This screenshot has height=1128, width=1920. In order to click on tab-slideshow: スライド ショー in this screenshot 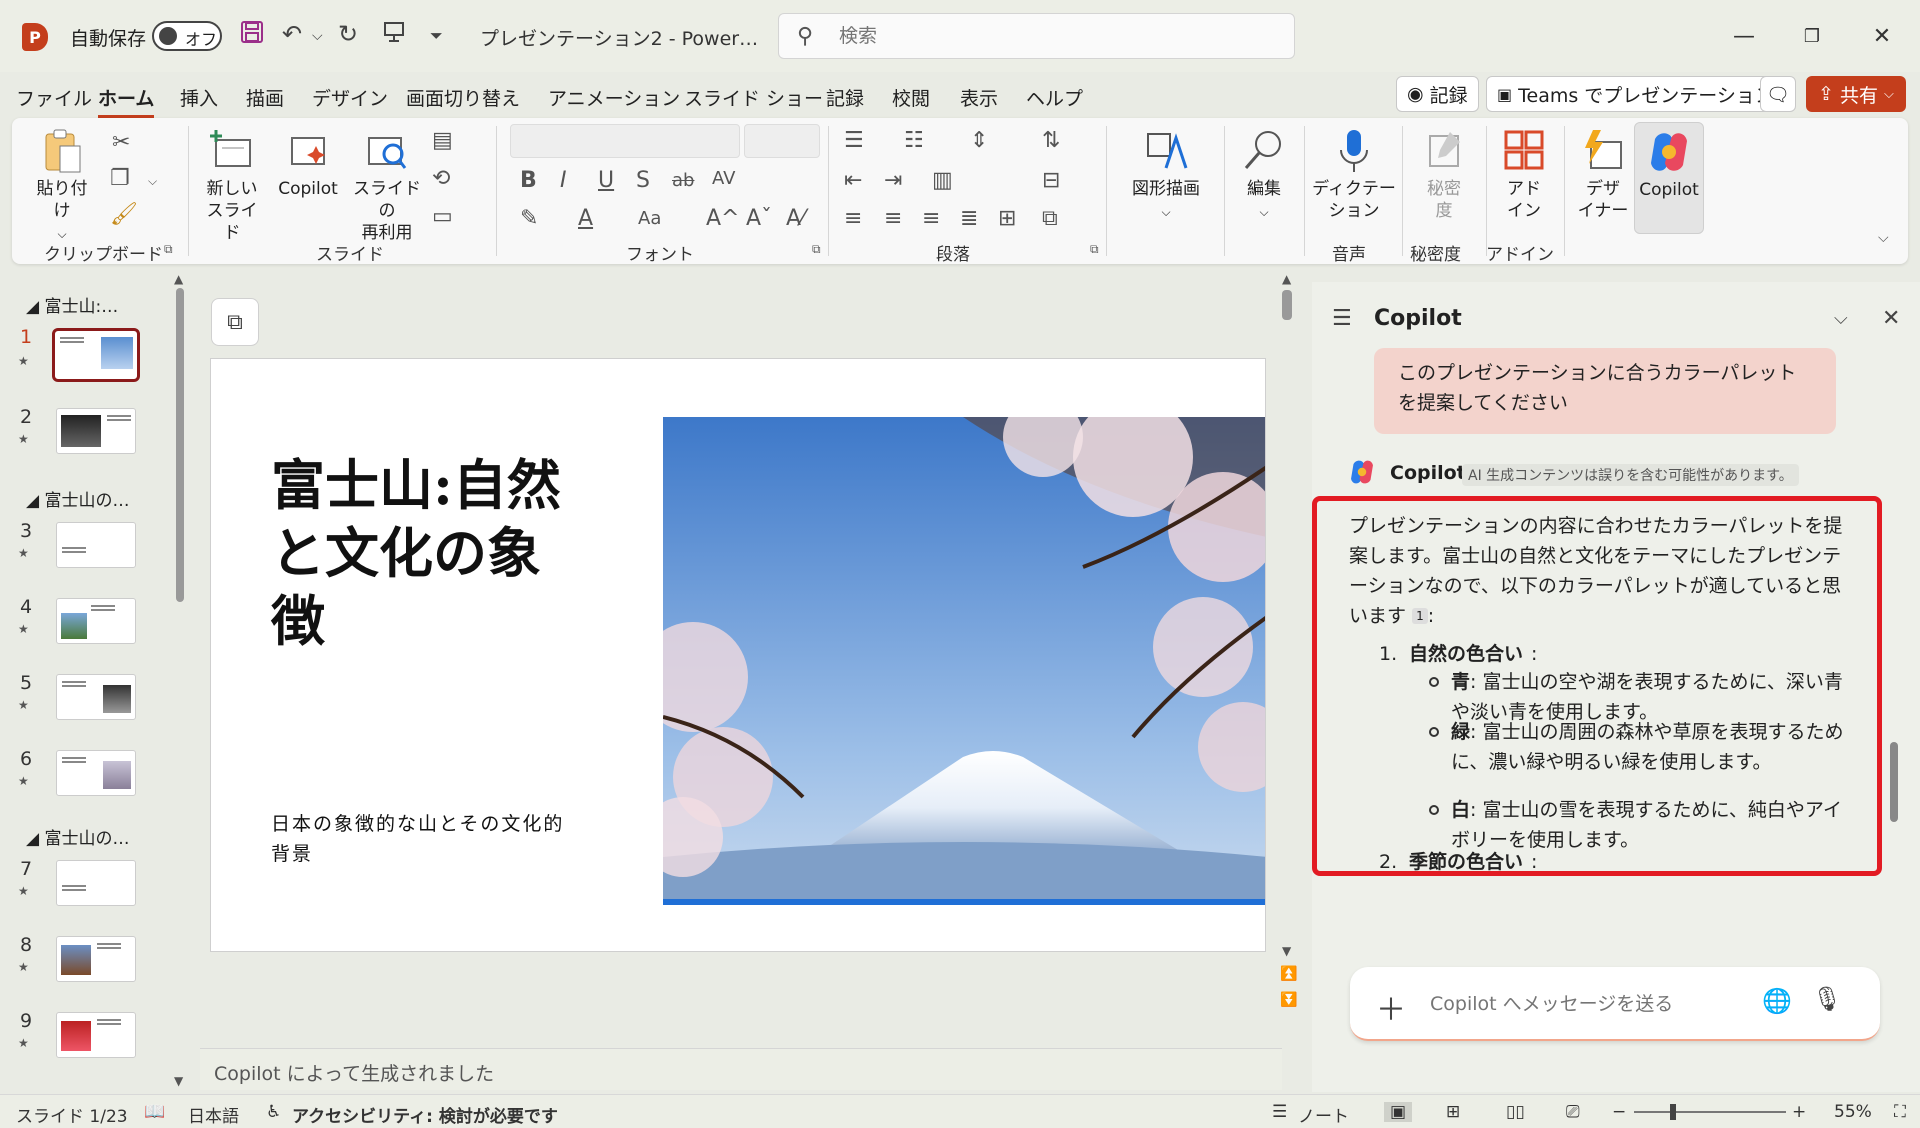, I will do `click(753, 97)`.